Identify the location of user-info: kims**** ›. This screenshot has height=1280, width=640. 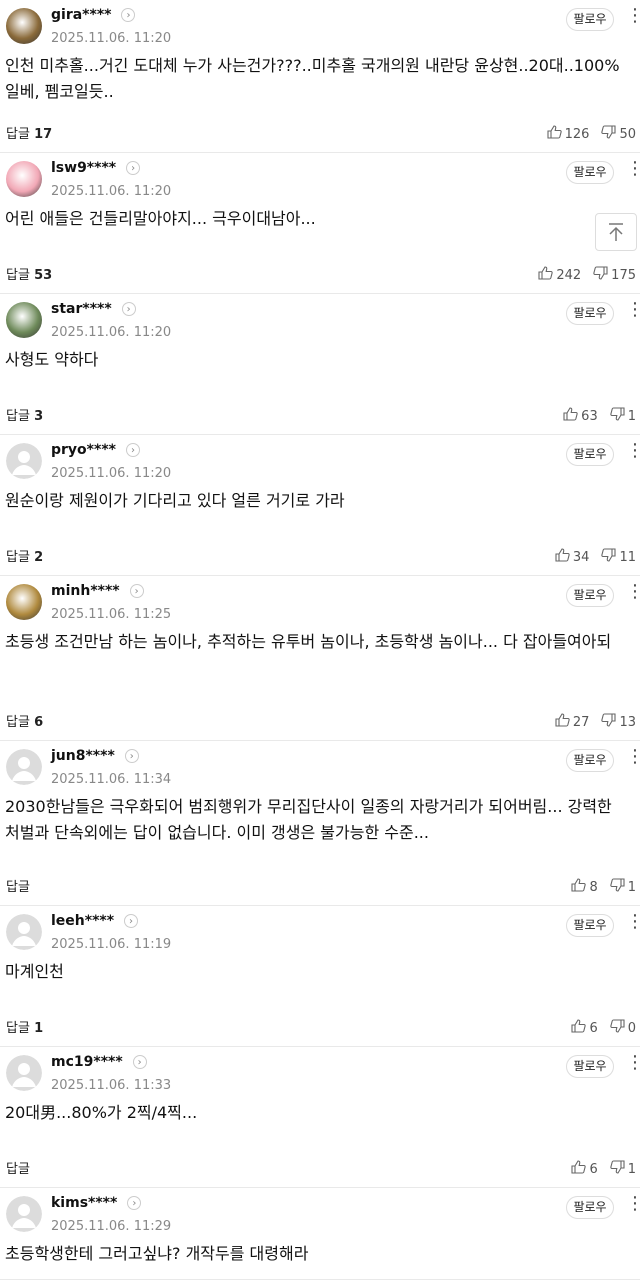
(96, 1203).